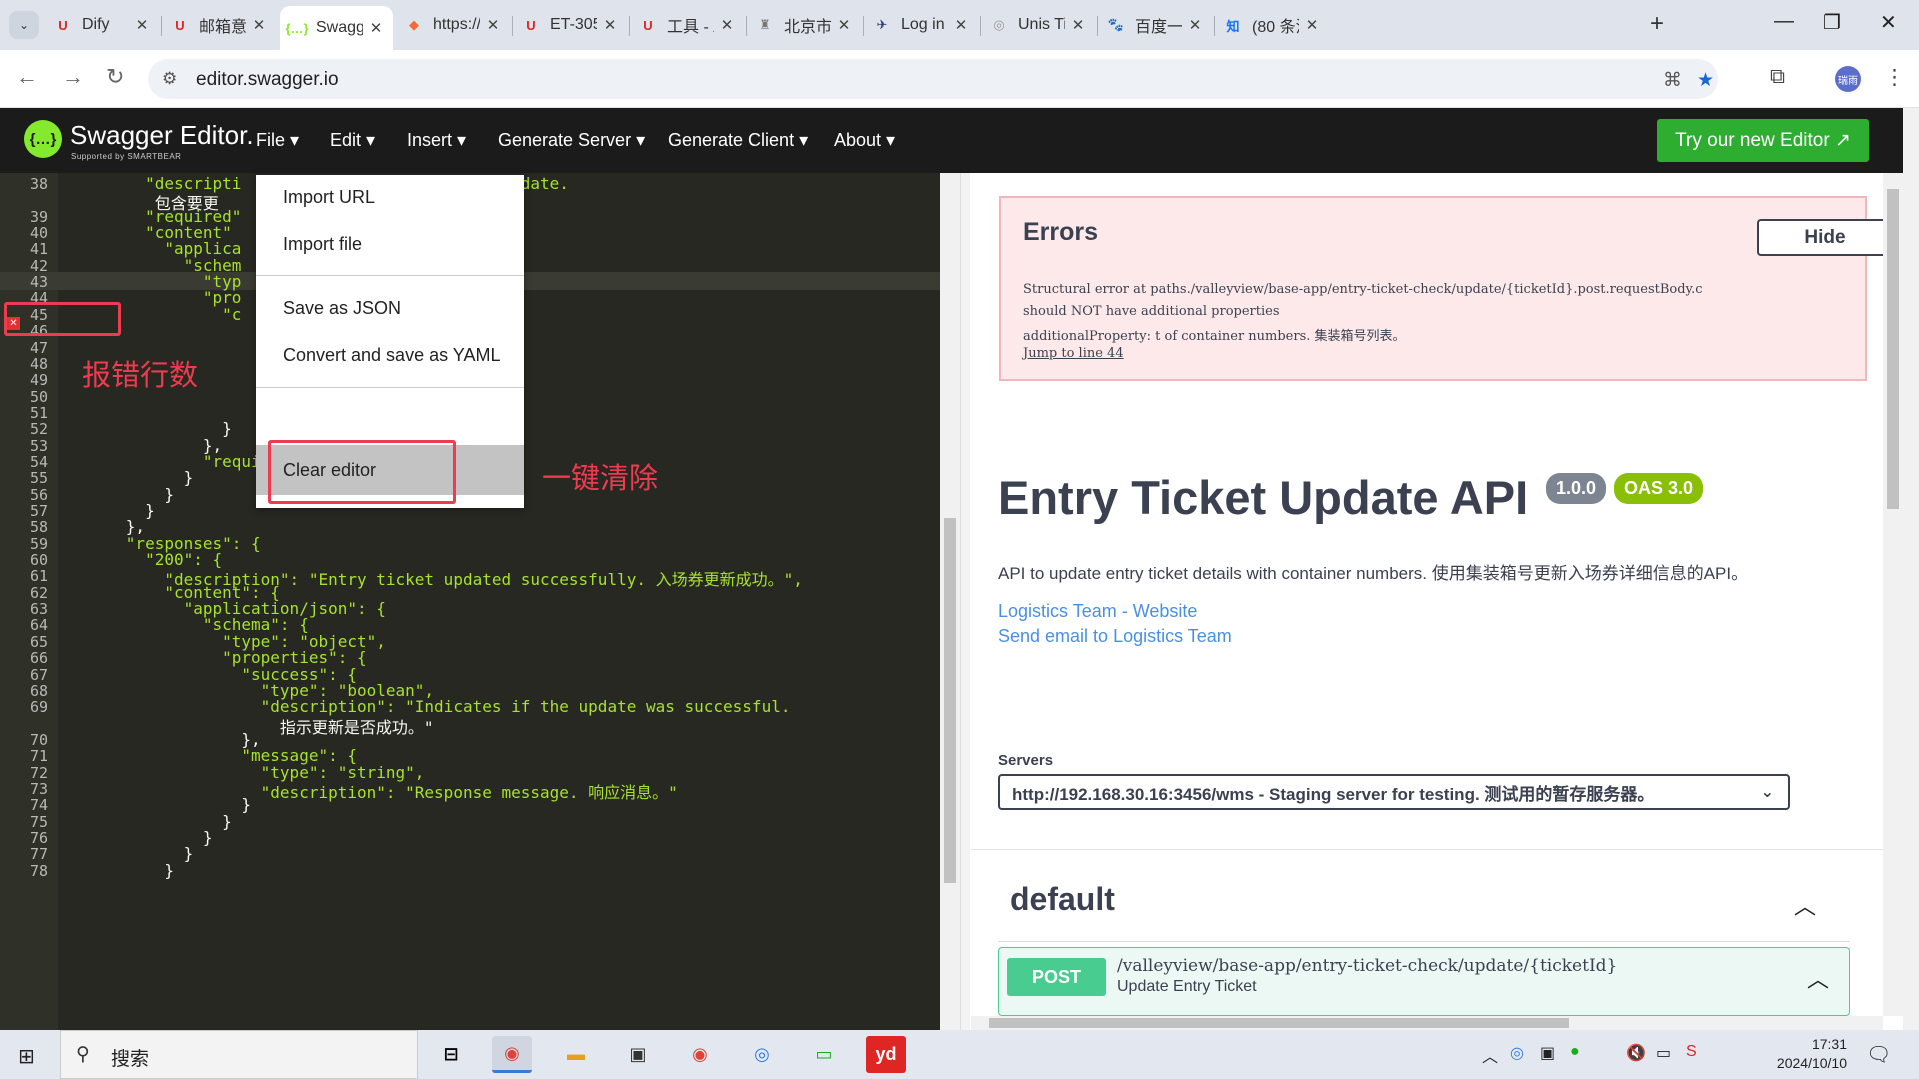 Image resolution: width=1919 pixels, height=1079 pixels. I want to click on browser-tab: {…} Swagge✕, so click(336, 28).